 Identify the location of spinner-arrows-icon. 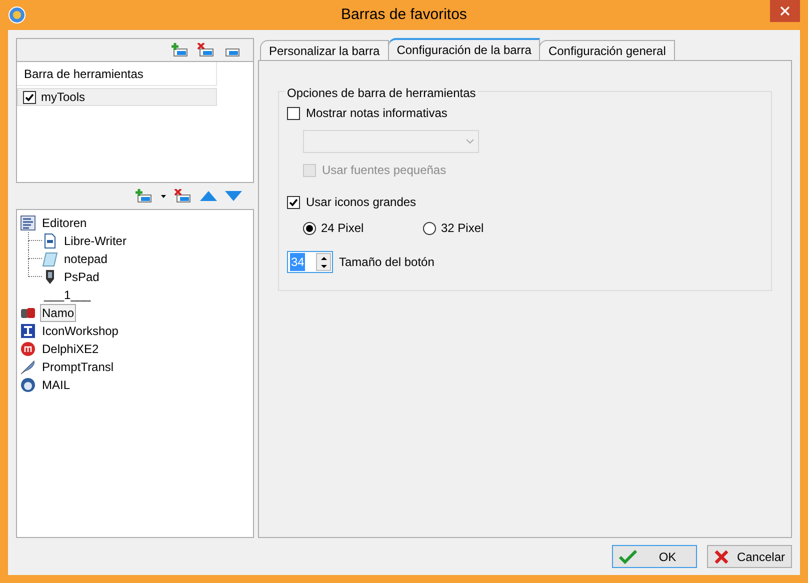
(323, 262).